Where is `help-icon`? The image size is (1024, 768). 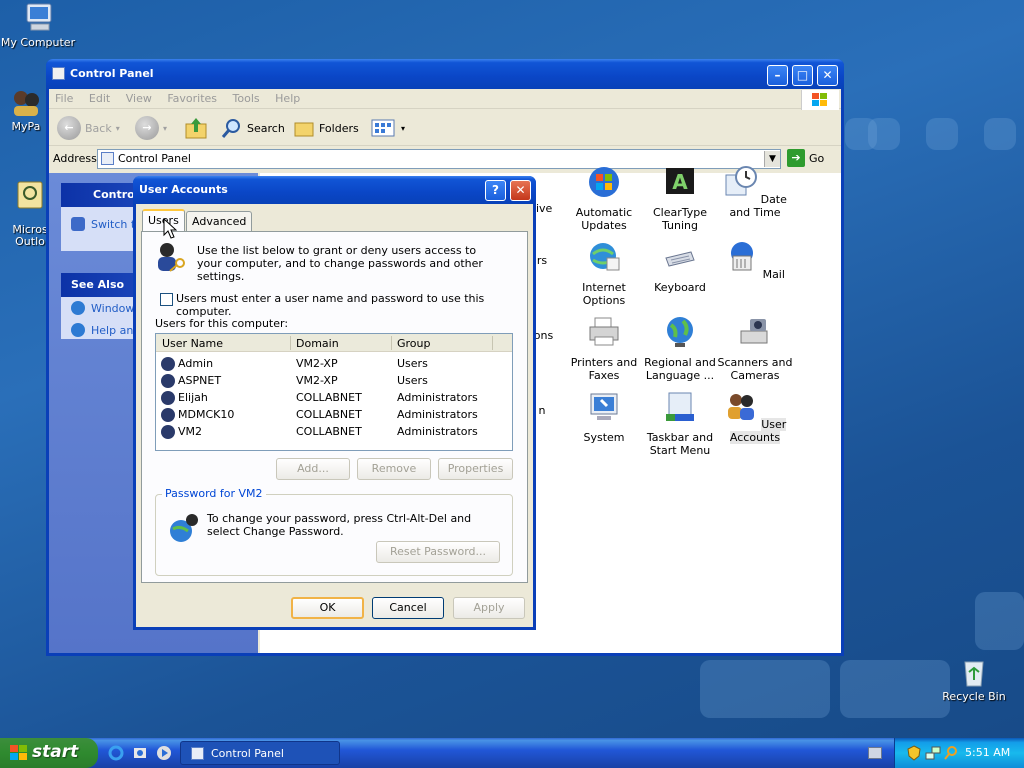
help-icon is located at coordinates (78, 330).